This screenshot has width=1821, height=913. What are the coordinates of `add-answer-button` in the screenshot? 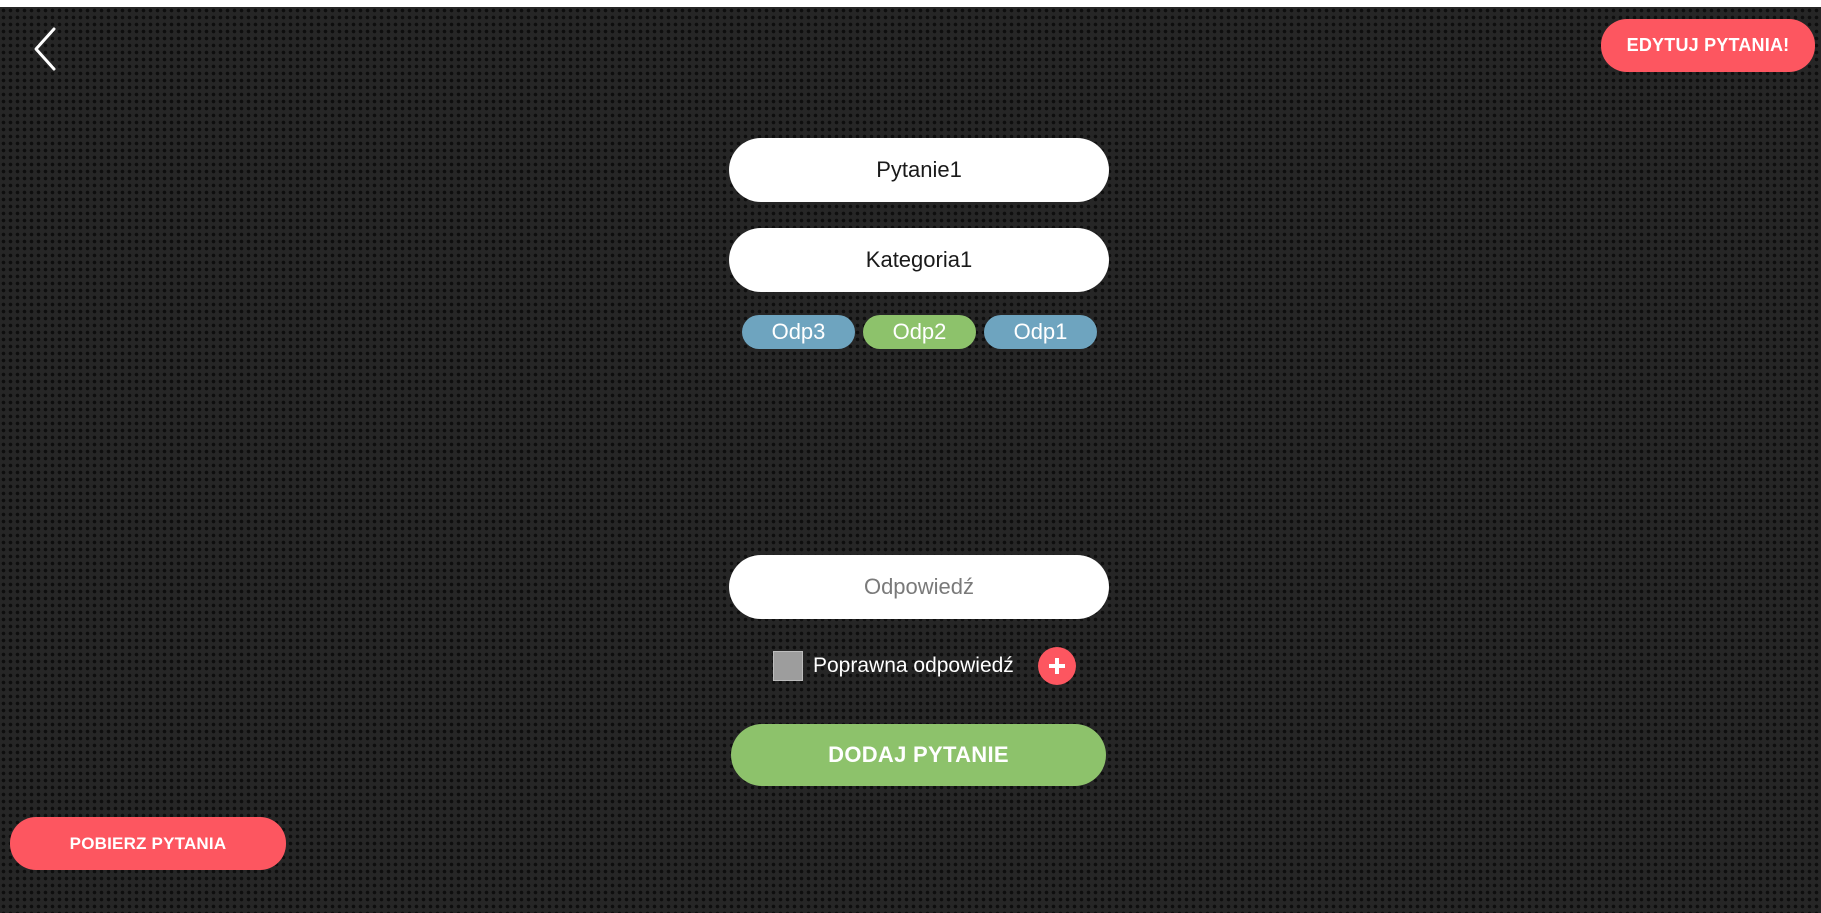 It's located at (1056, 666).